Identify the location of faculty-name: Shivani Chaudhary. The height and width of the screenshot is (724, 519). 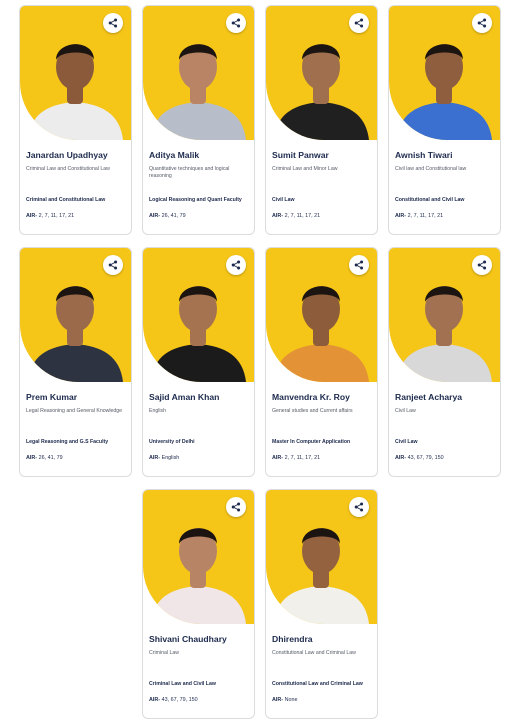
(188, 639).